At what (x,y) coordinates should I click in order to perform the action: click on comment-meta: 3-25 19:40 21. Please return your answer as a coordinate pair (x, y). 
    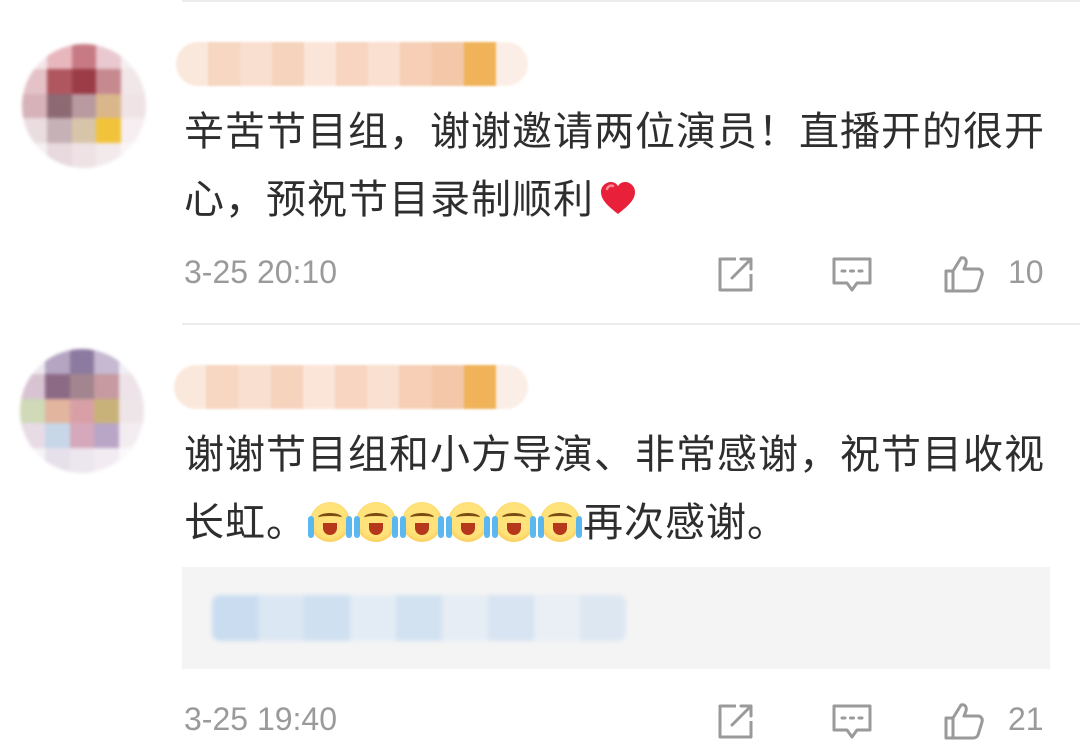
    Looking at the image, I should click on (617, 721).